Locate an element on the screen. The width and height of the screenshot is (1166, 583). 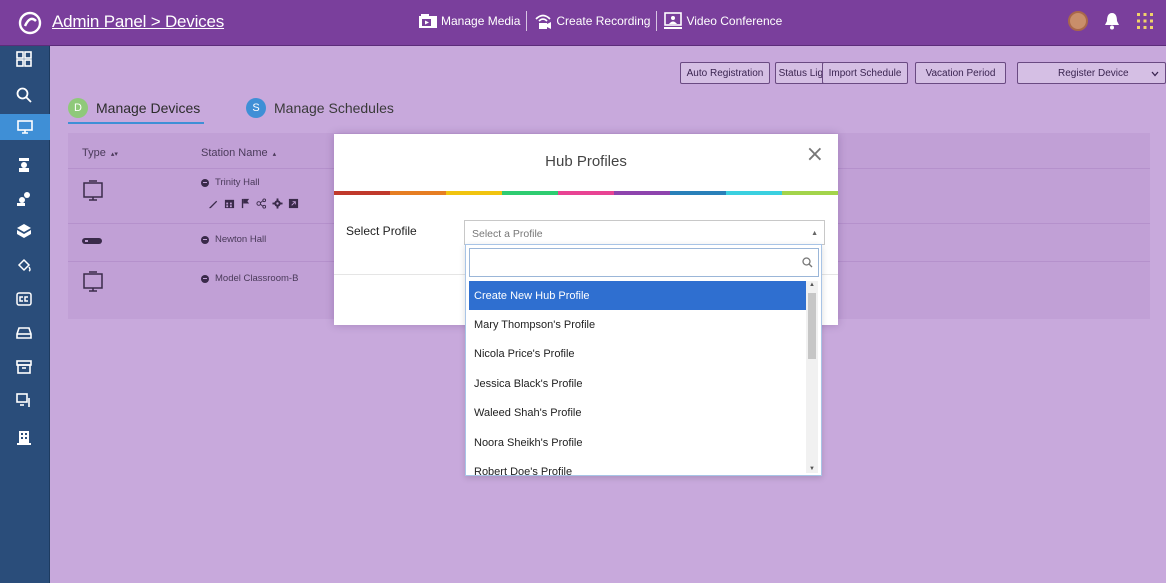
column-header-station-name: Station Name ▴ is located at coordinates (238, 153).